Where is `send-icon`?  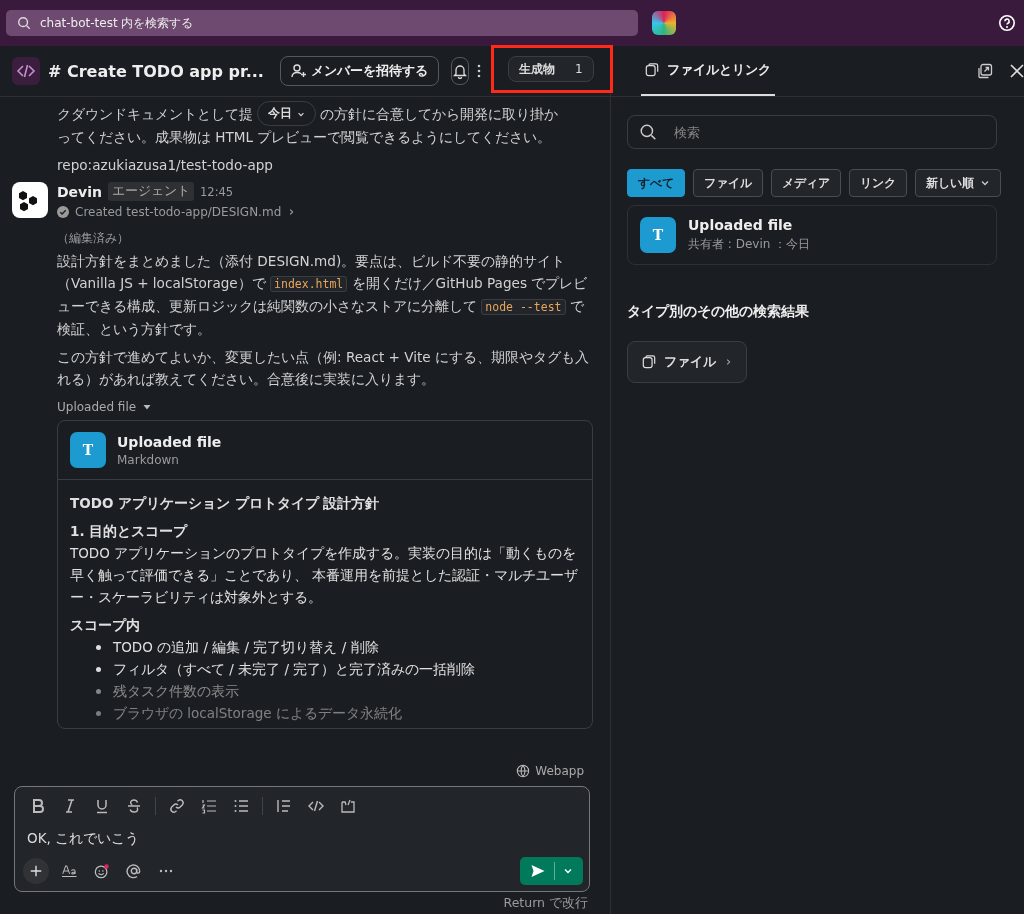 send-icon is located at coordinates (538, 871).